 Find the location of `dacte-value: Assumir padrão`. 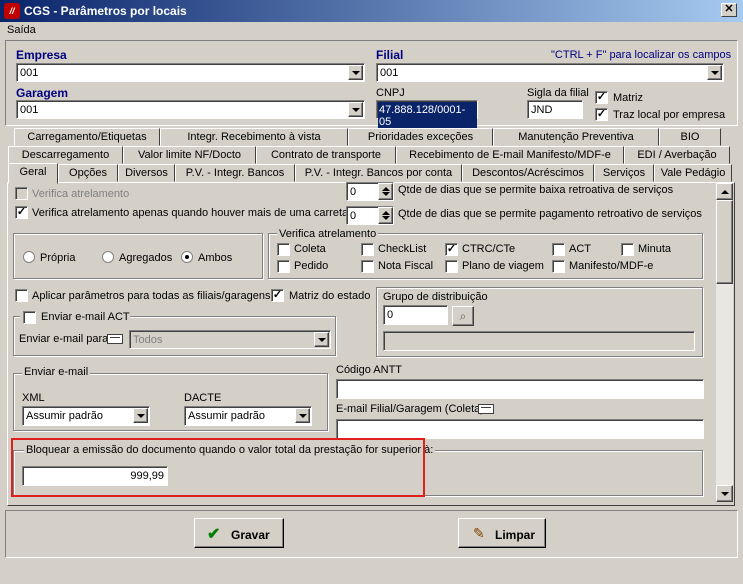

dacte-value: Assumir padrão is located at coordinates (227, 416).